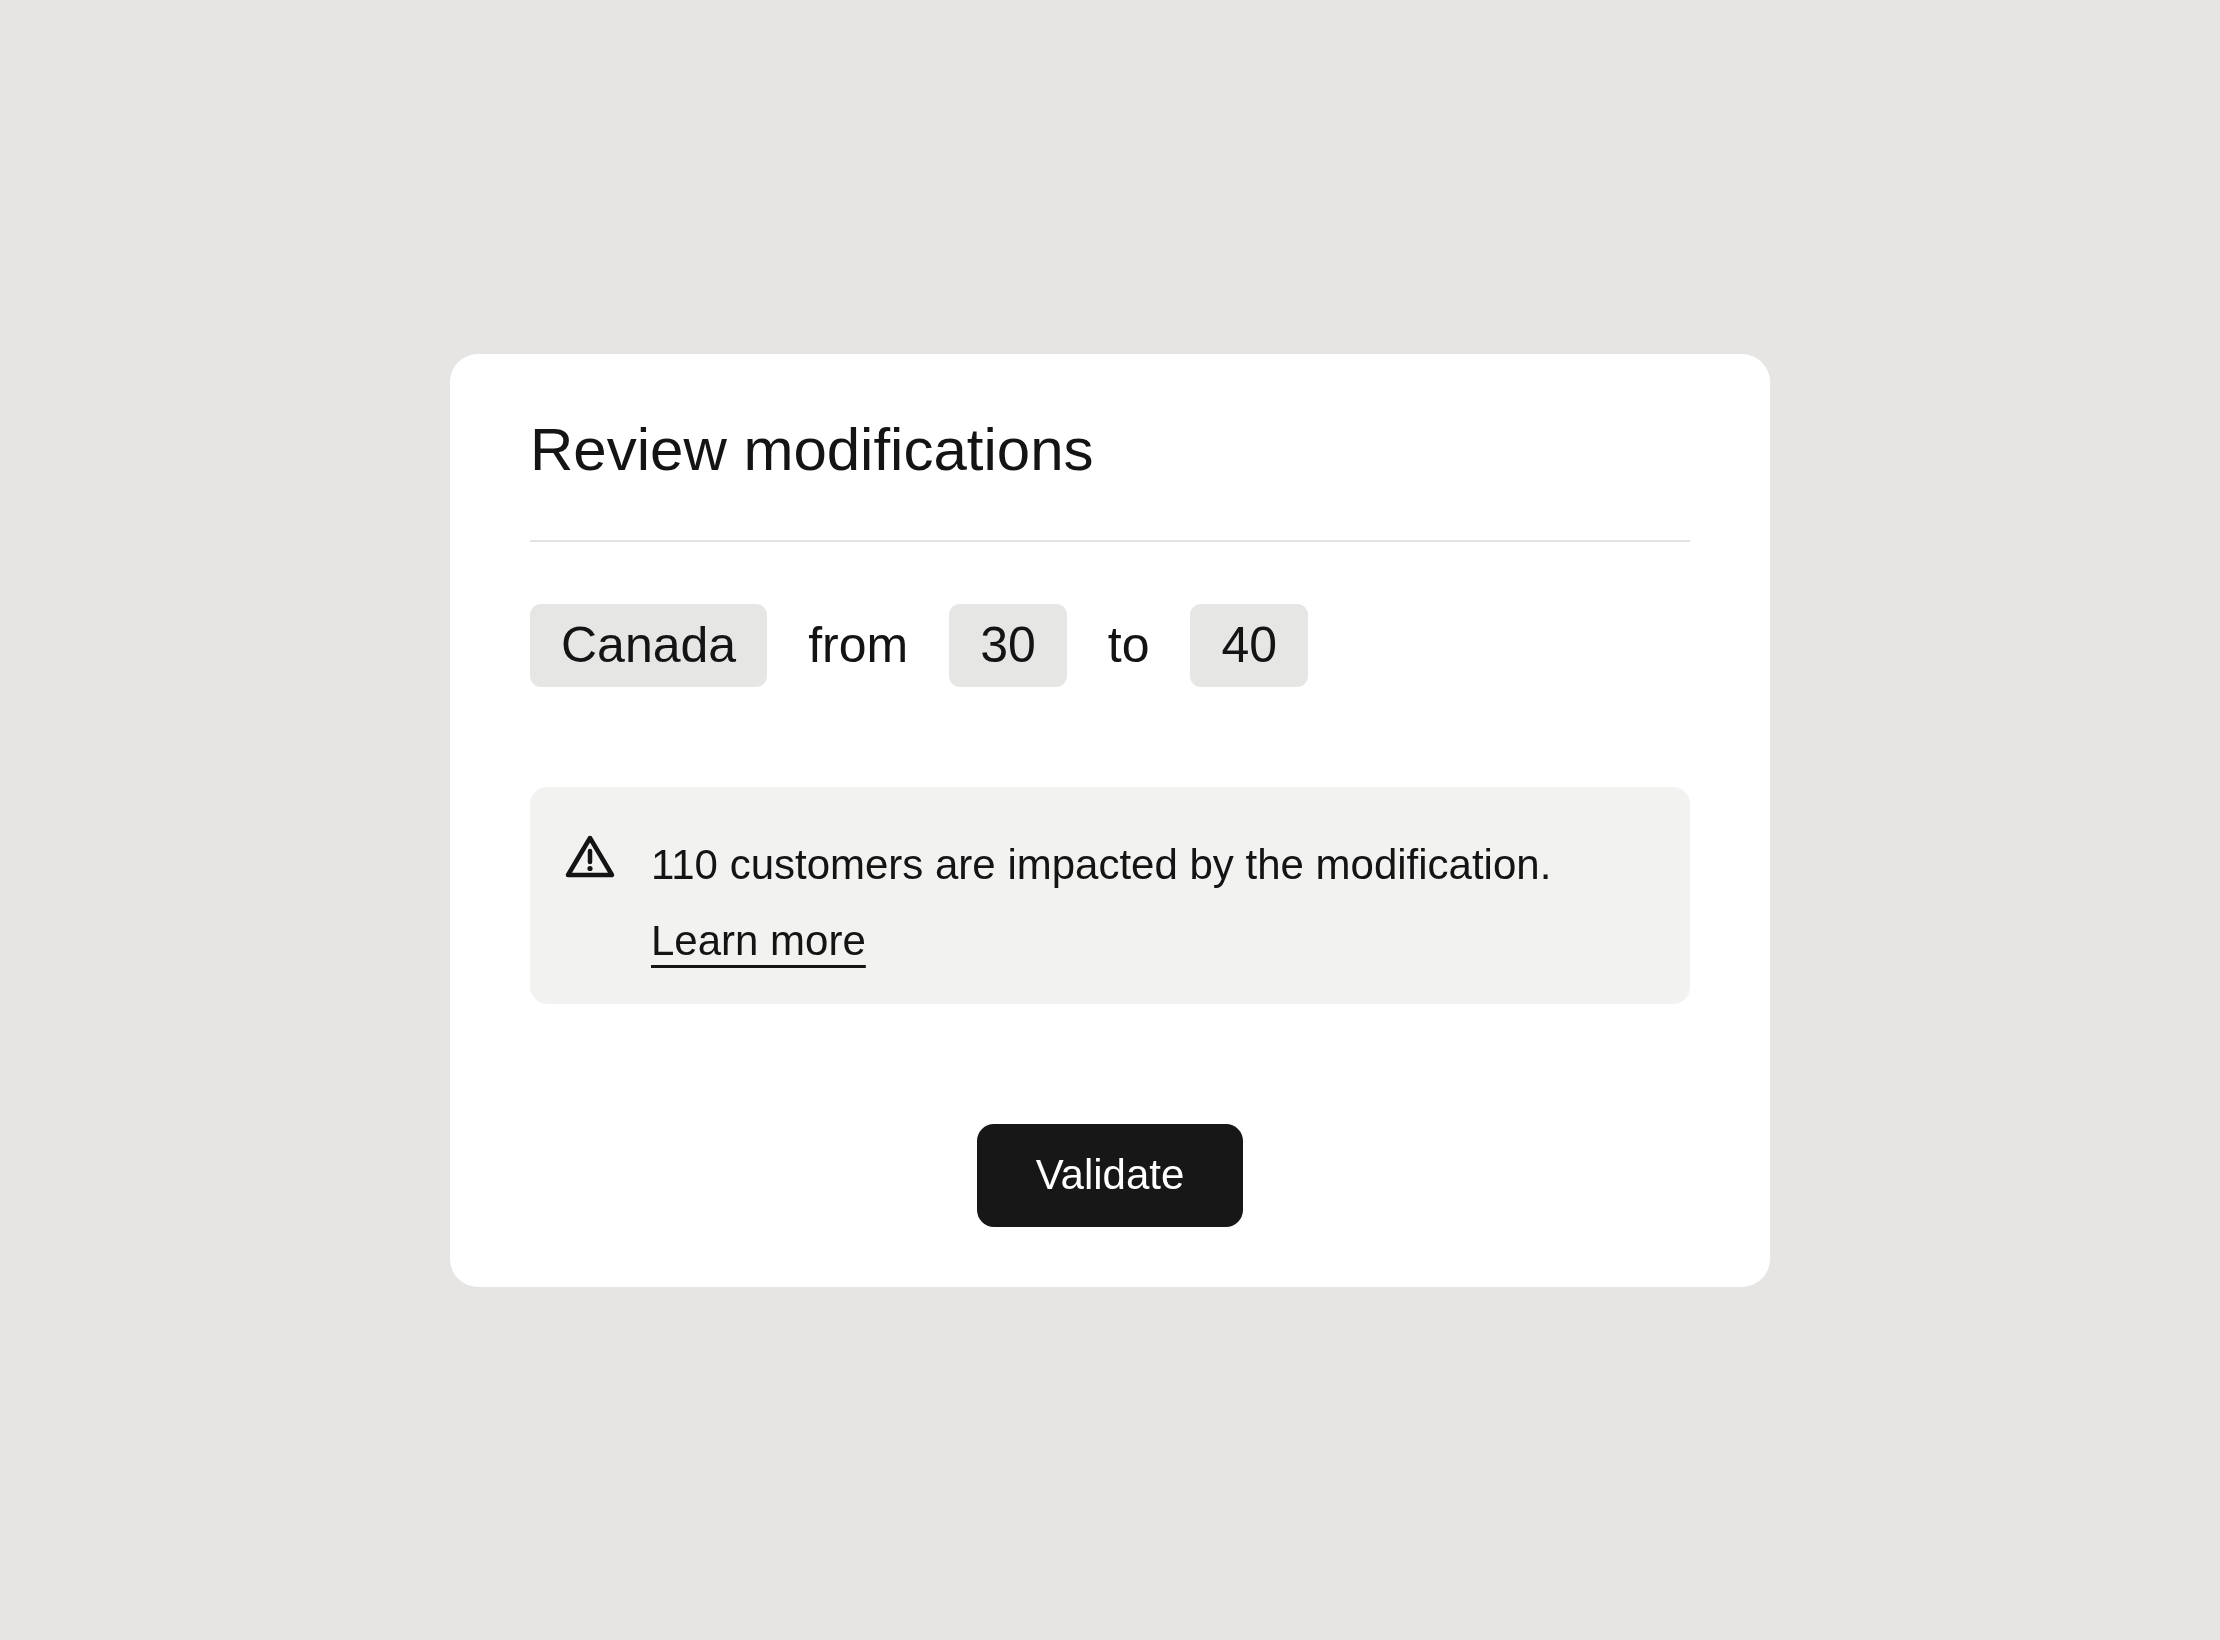 This screenshot has height=1640, width=2220. I want to click on connector-text: to, so click(1128, 645).